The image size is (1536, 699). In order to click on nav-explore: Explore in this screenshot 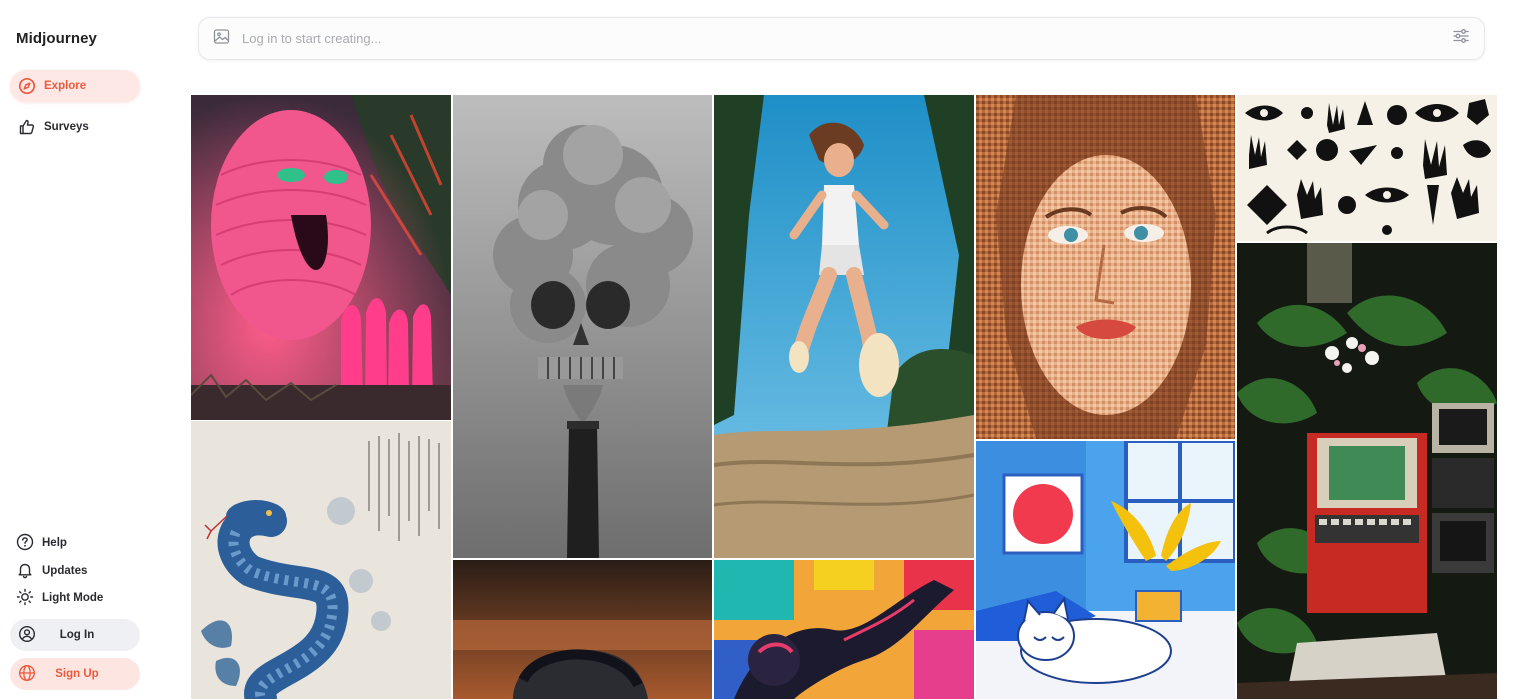, I will do `click(75, 86)`.